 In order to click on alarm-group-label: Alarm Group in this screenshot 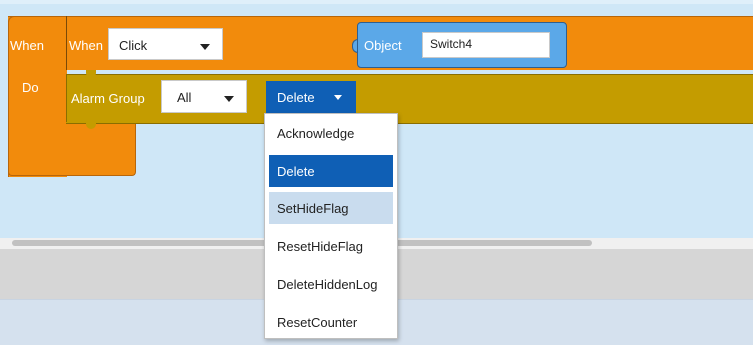, I will do `click(108, 98)`.